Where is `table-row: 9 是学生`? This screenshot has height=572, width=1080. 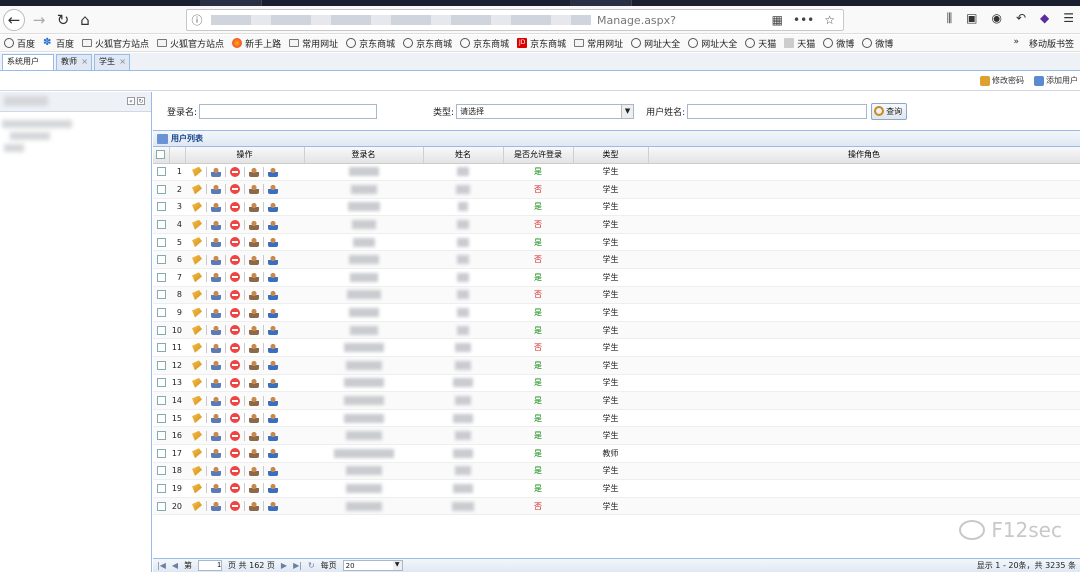
table-row: 9 是学生 is located at coordinates (616, 312).